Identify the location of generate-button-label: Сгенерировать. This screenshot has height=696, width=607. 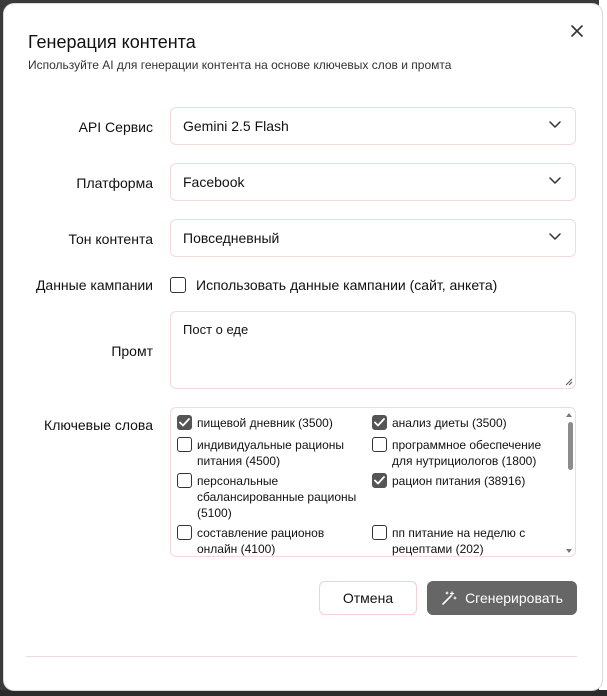
(514, 598).